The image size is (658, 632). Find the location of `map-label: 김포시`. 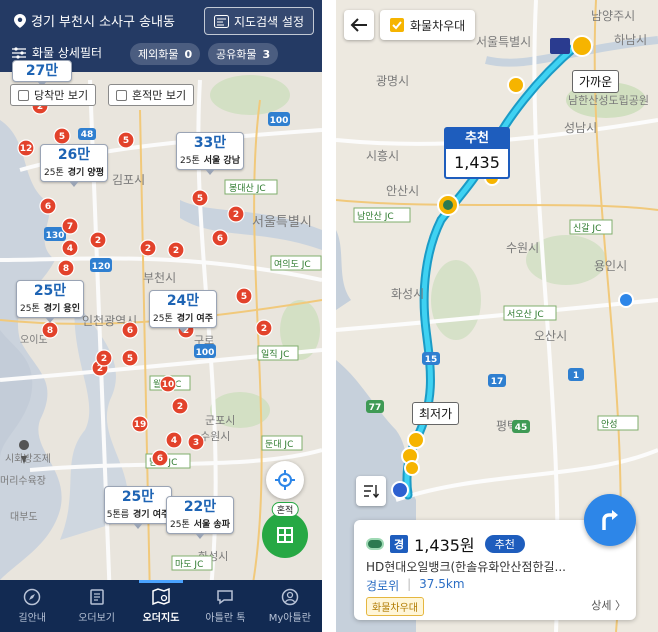

map-label: 김포시 is located at coordinates (128, 180).